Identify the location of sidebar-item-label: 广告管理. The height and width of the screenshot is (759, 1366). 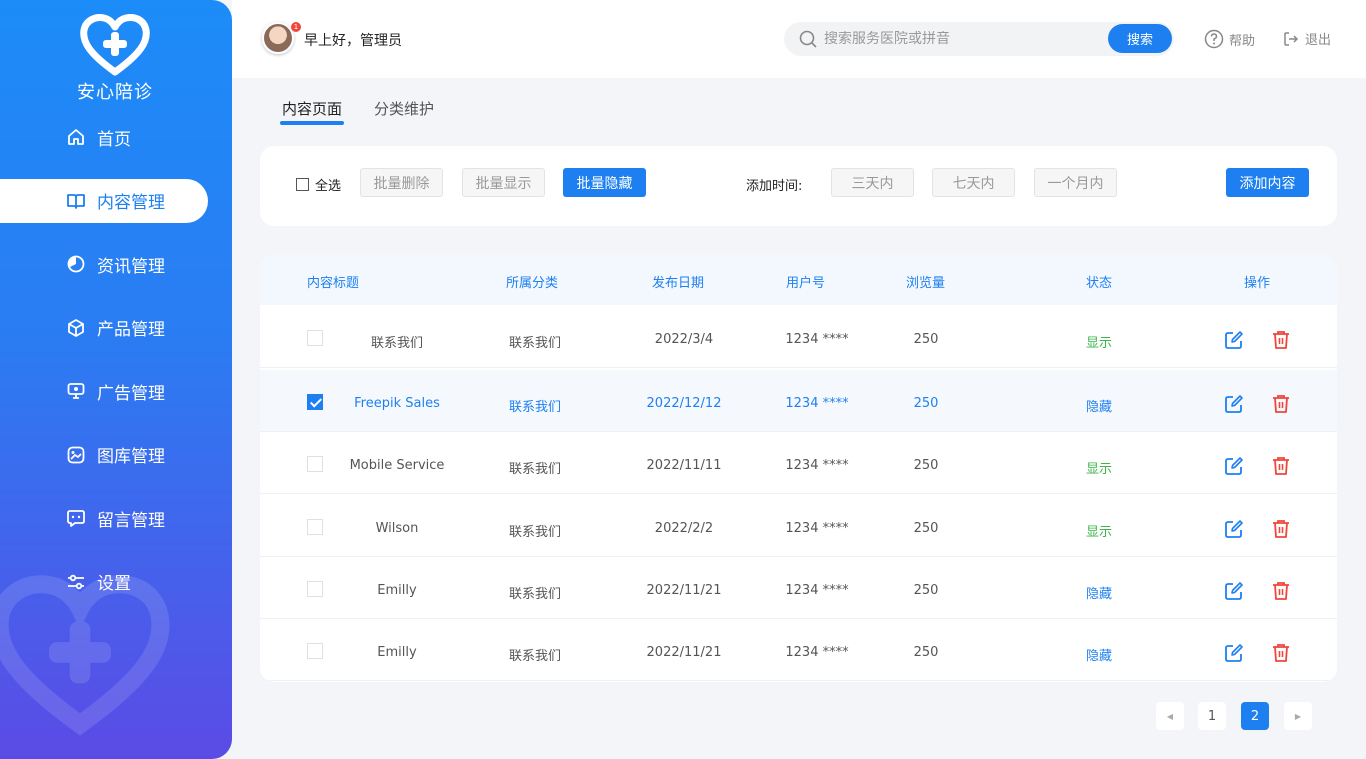
(131, 393).